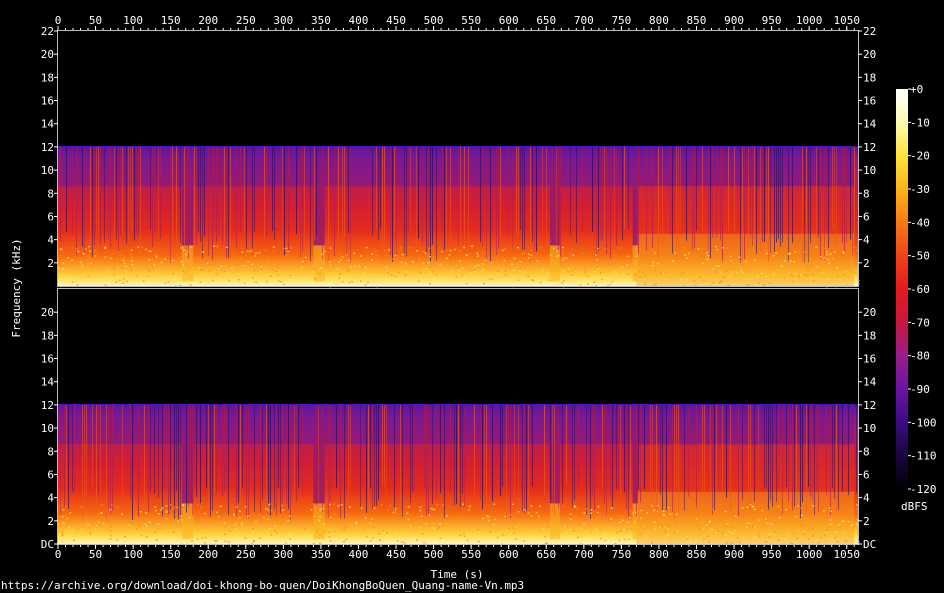 This screenshot has height=593, width=944. Describe the element at coordinates (621, 20) in the screenshot. I see `x-tick-label-top: 750` at that location.